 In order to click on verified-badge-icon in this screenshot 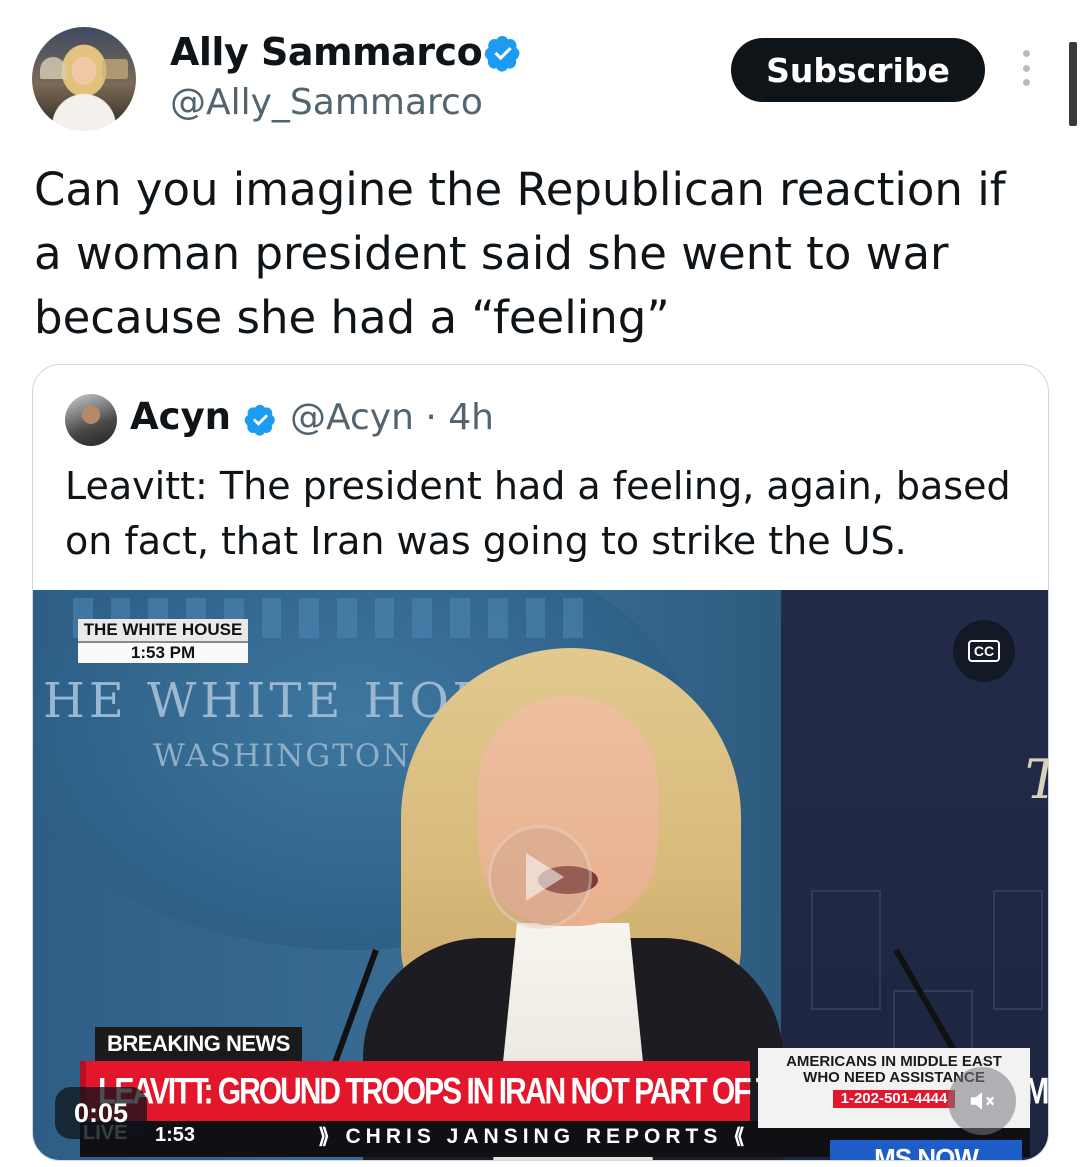, I will do `click(502, 53)`.